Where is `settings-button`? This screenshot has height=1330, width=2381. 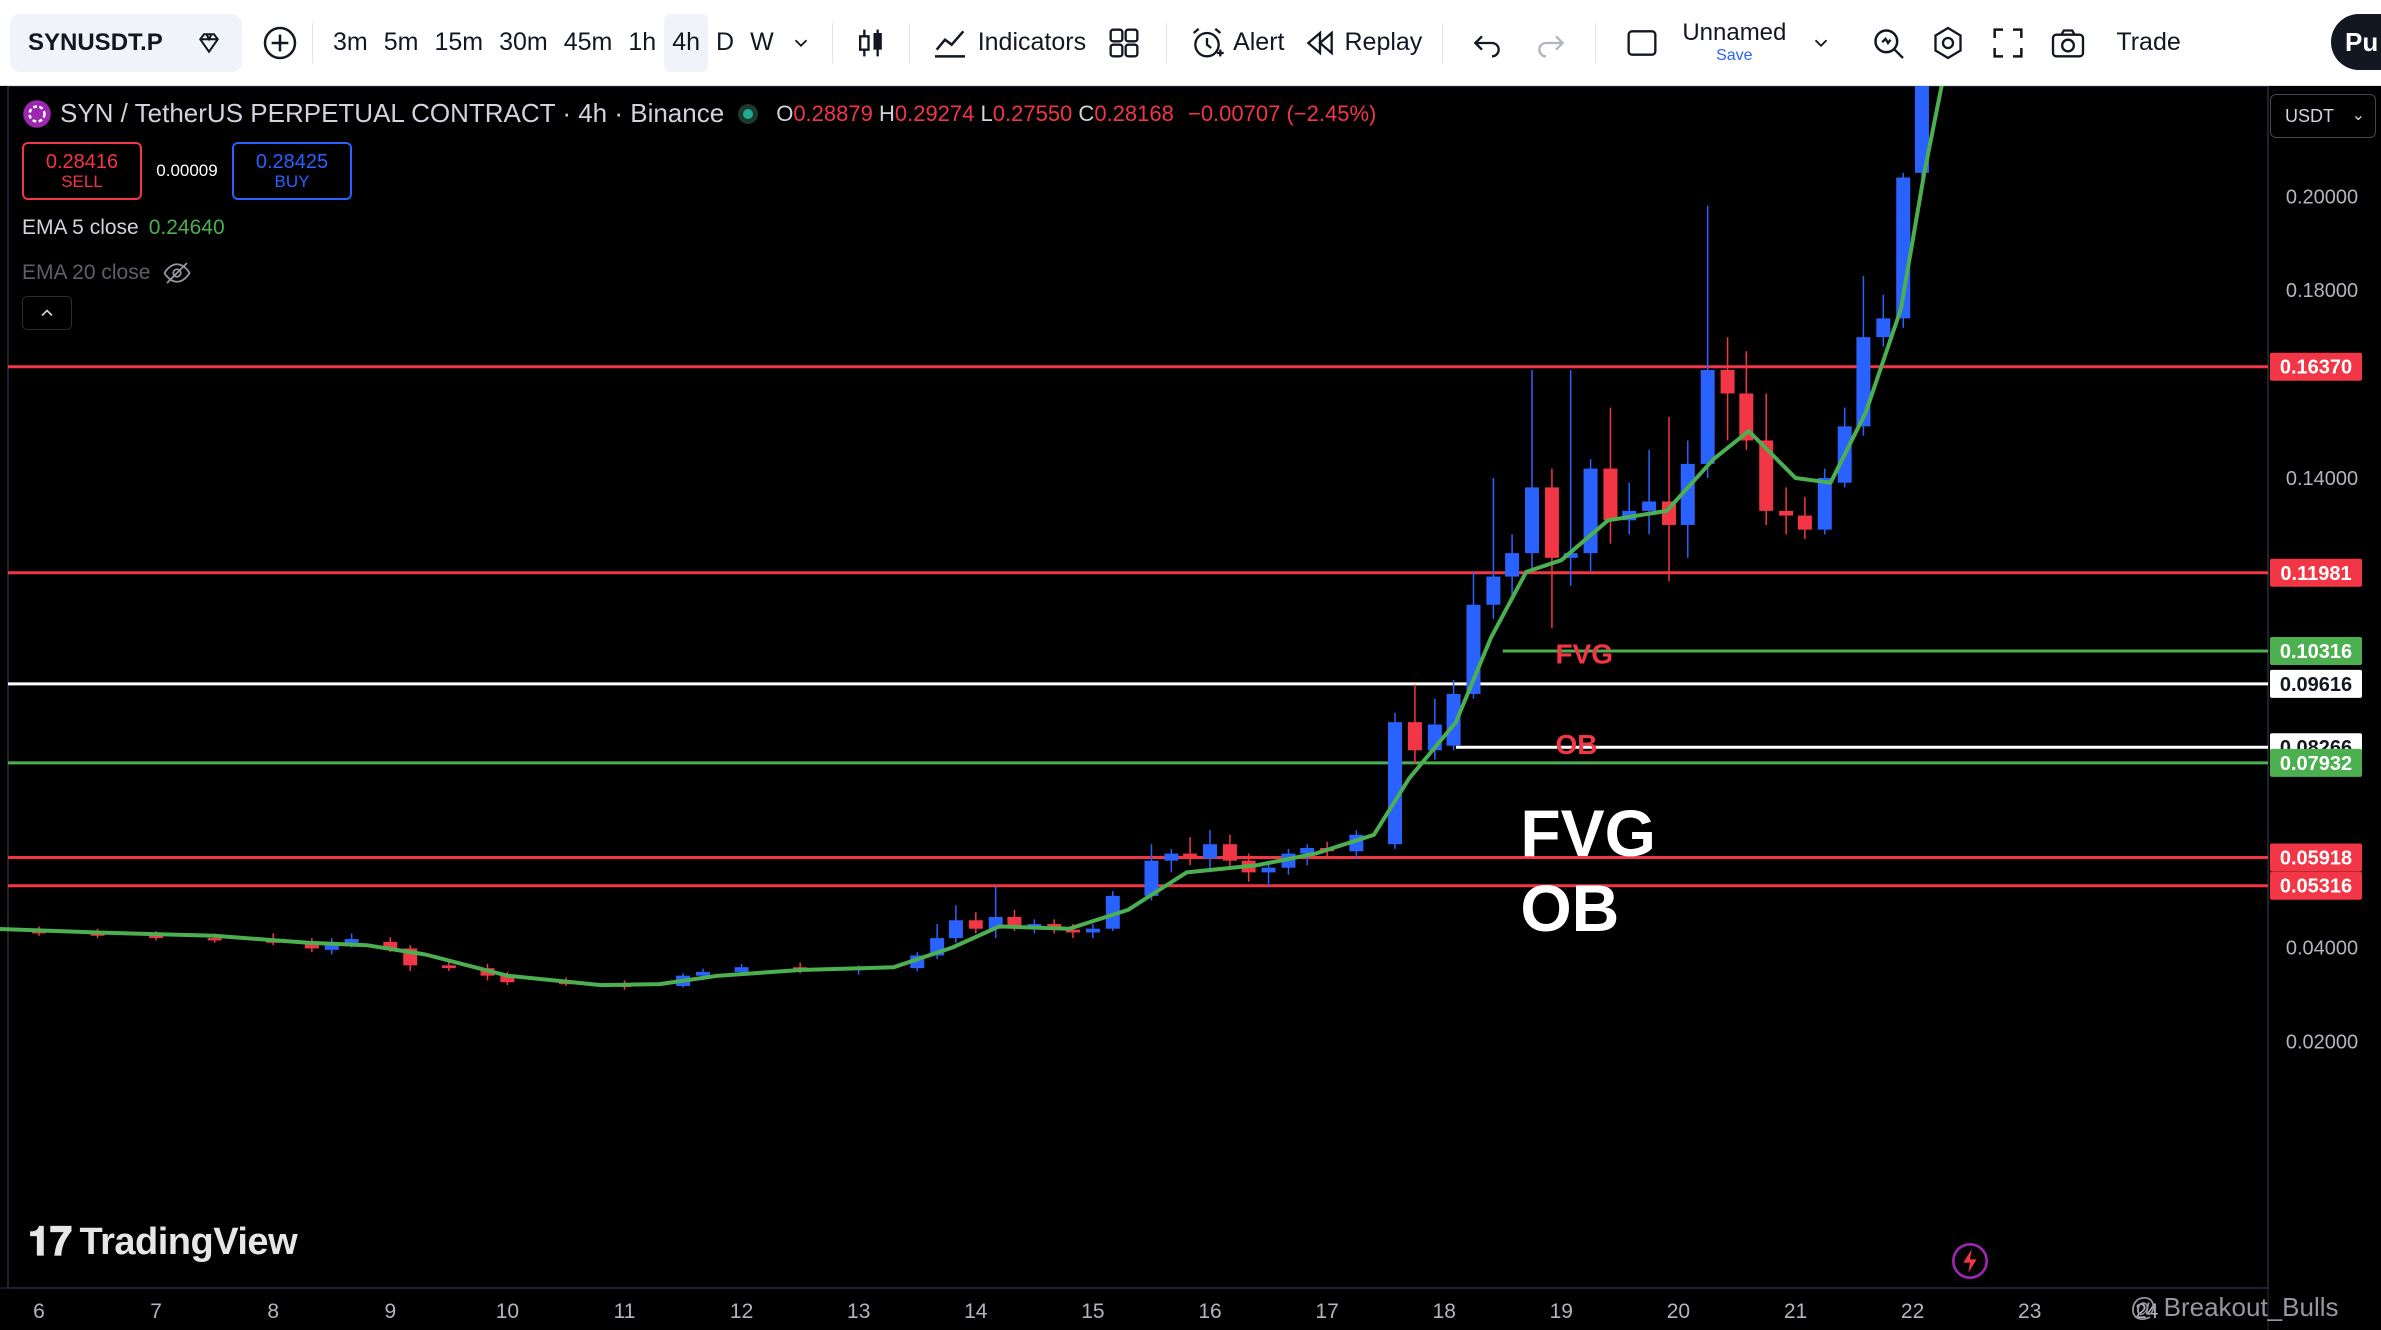 settings-button is located at coordinates (1948, 43).